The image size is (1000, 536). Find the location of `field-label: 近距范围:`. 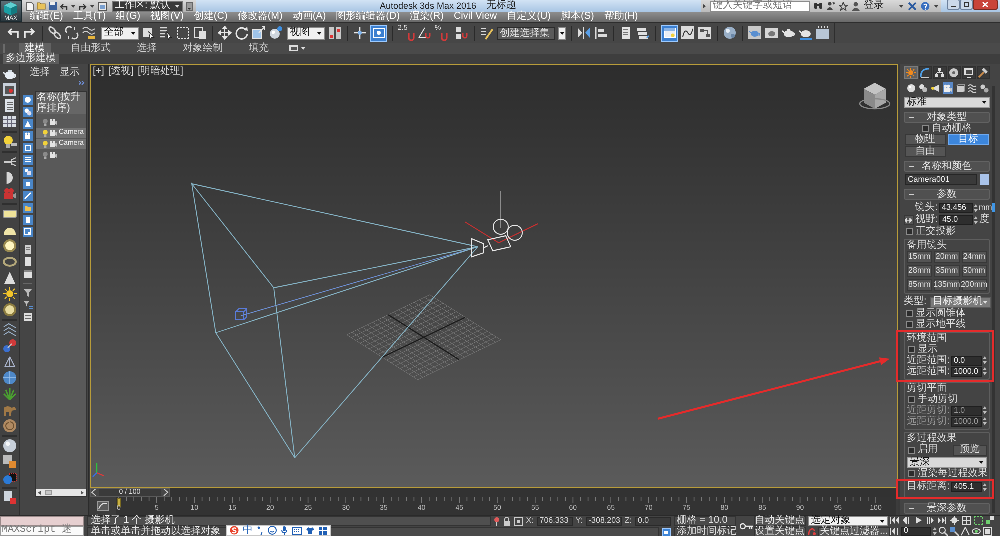

field-label: 近距范围: is located at coordinates (928, 361).